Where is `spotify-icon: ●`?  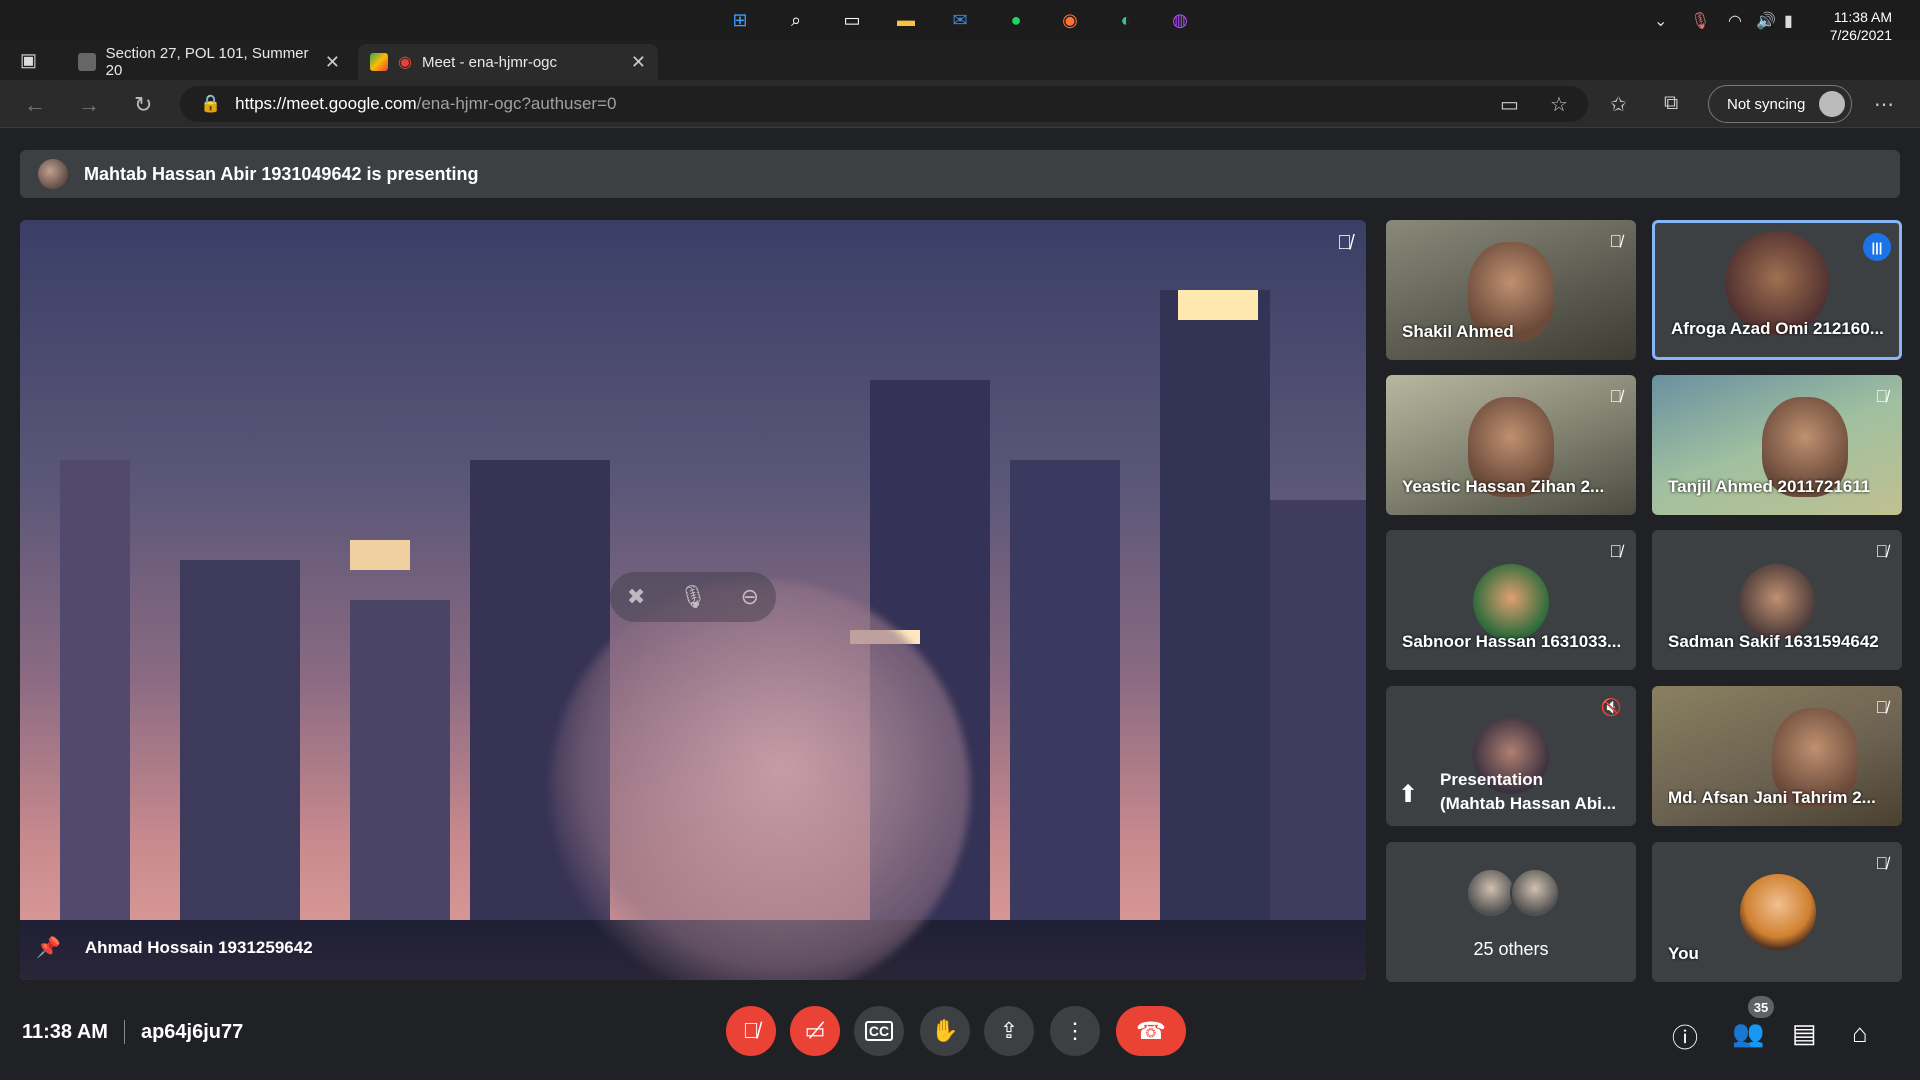 spotify-icon: ● is located at coordinates (1016, 20).